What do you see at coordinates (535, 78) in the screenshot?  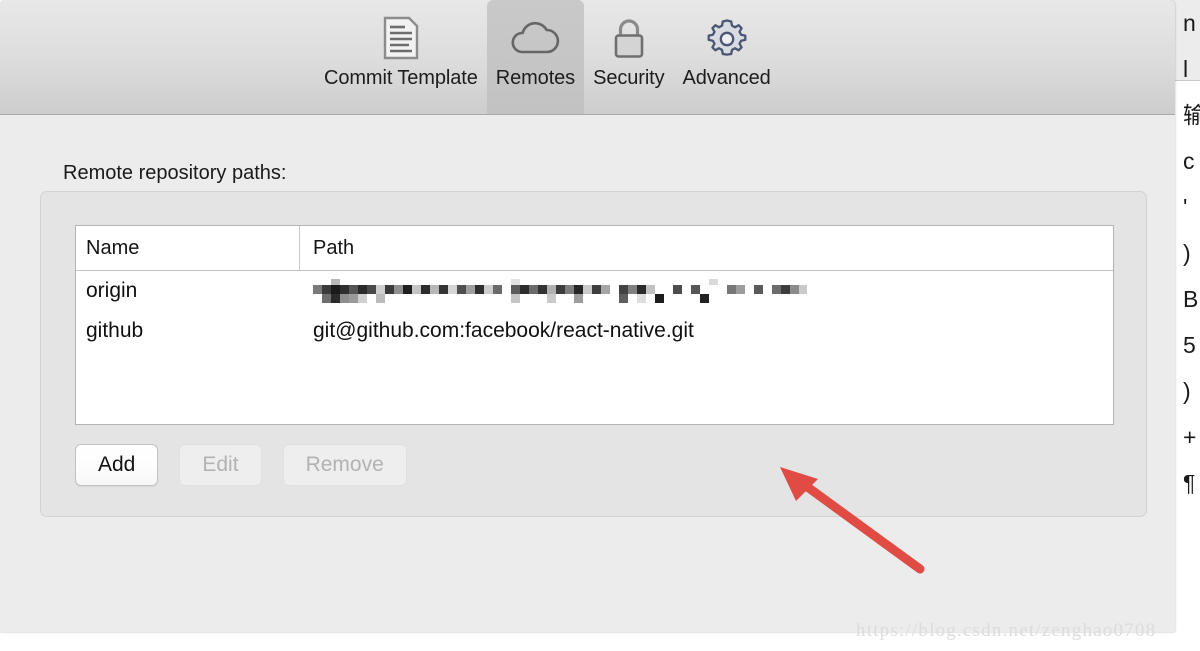 I see `tab-label-remotes: Remotes` at bounding box center [535, 78].